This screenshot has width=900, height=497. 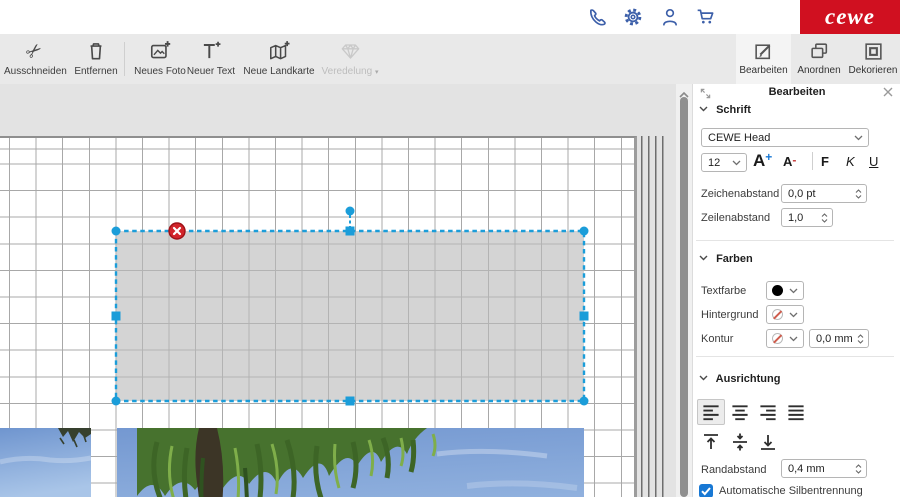 What do you see at coordinates (597, 17) in the screenshot?
I see `phone-icon` at bounding box center [597, 17].